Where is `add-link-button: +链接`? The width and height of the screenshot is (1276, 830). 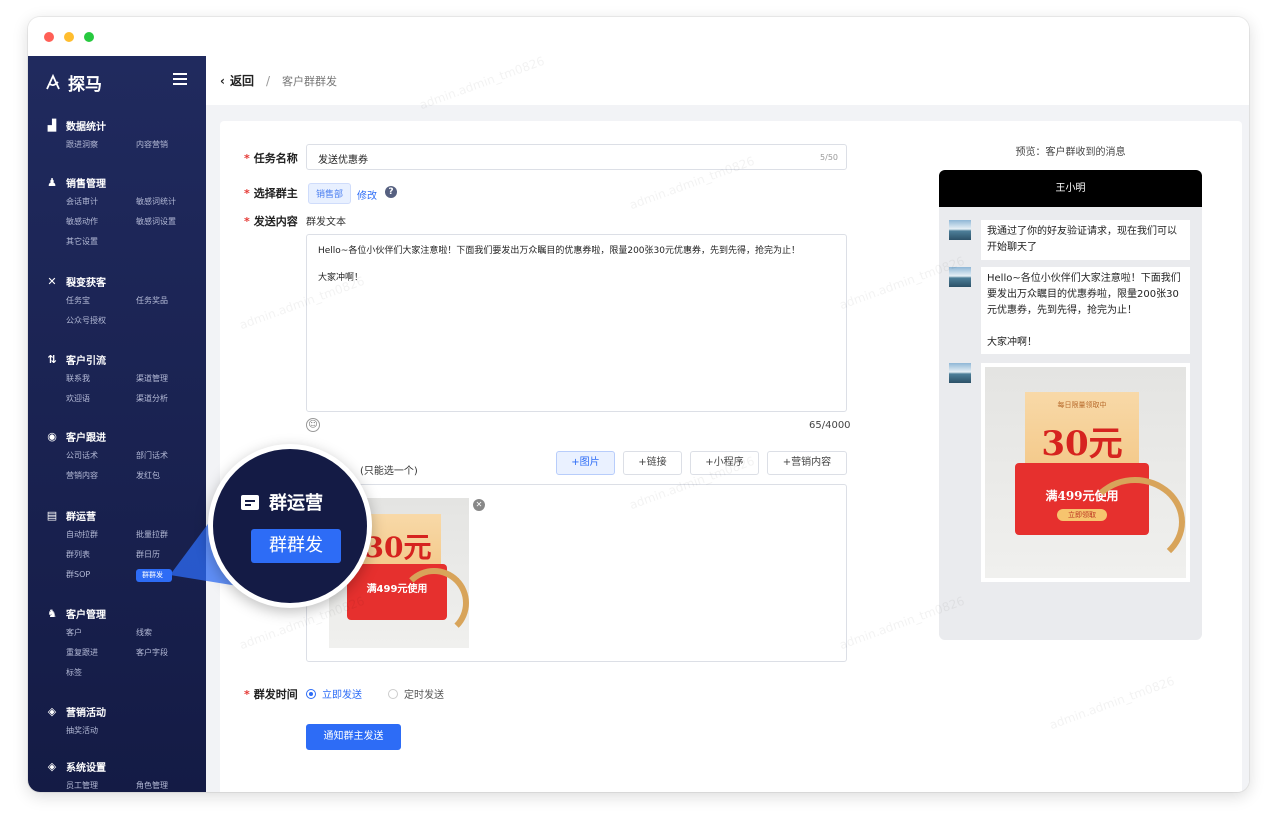
add-link-button: +链接 is located at coordinates (652, 463).